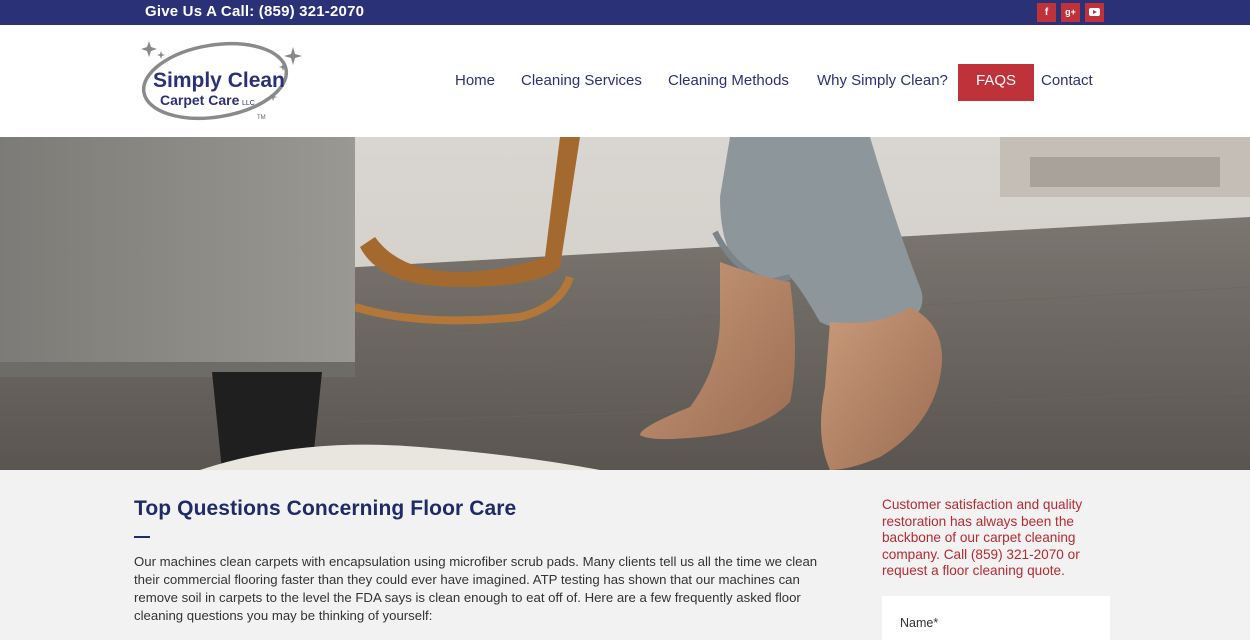 Image resolution: width=1250 pixels, height=640 pixels. I want to click on call-us-text: Give Us A Call: (859) 321-2070, so click(254, 11).